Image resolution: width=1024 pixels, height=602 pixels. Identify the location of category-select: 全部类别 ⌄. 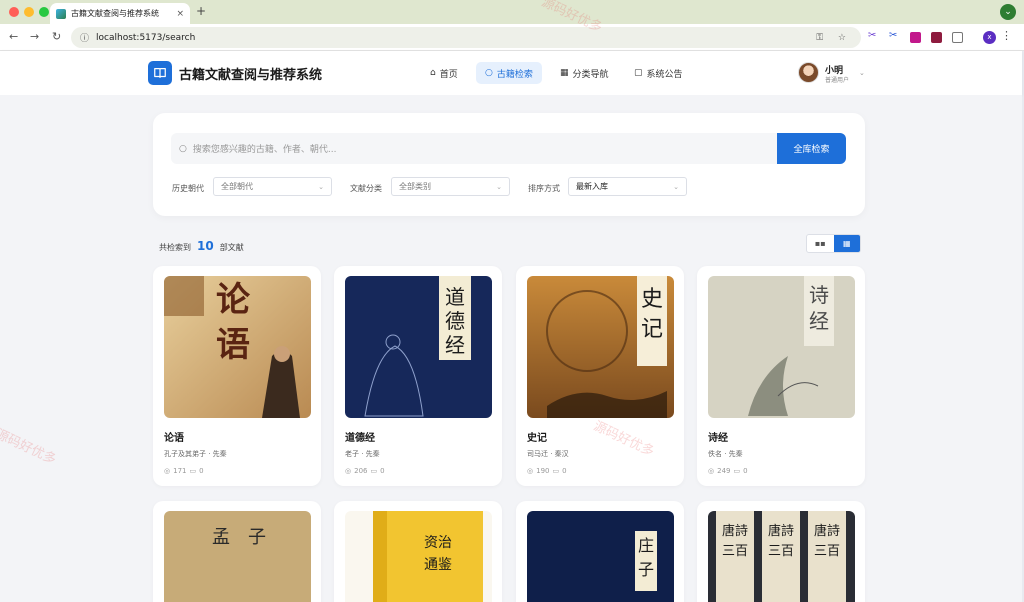
(450, 186).